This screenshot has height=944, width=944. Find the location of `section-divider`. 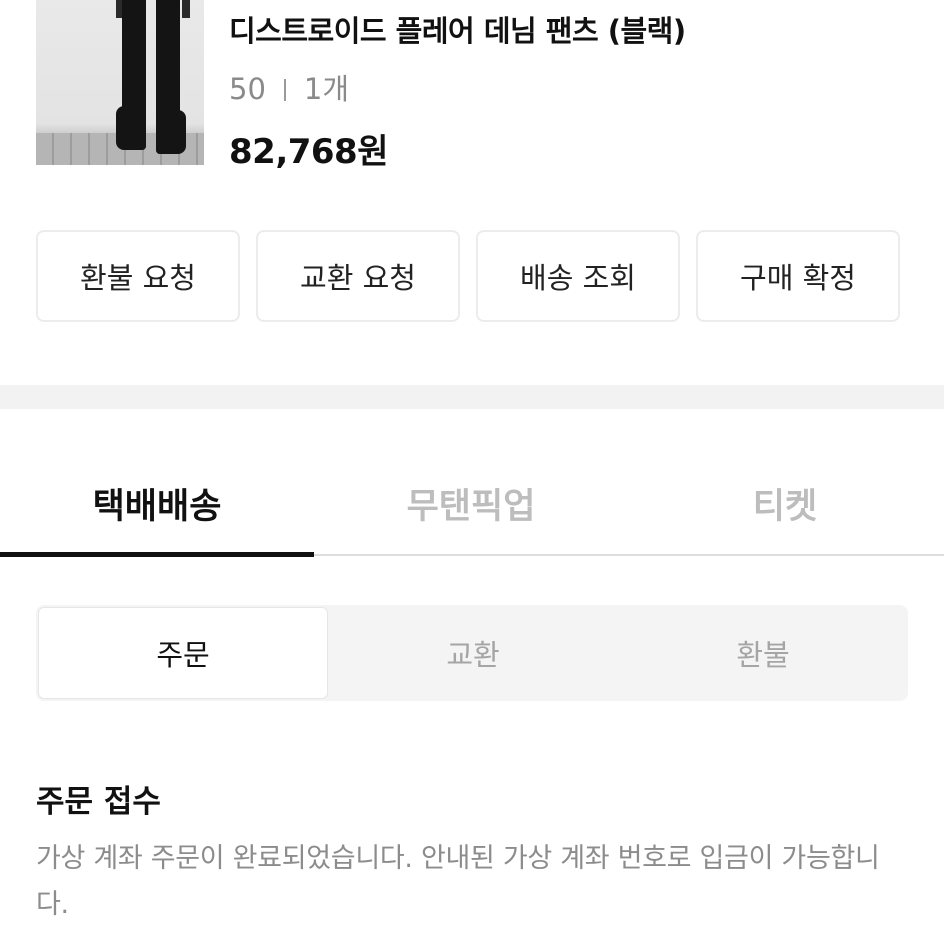

section-divider is located at coordinates (472, 397).